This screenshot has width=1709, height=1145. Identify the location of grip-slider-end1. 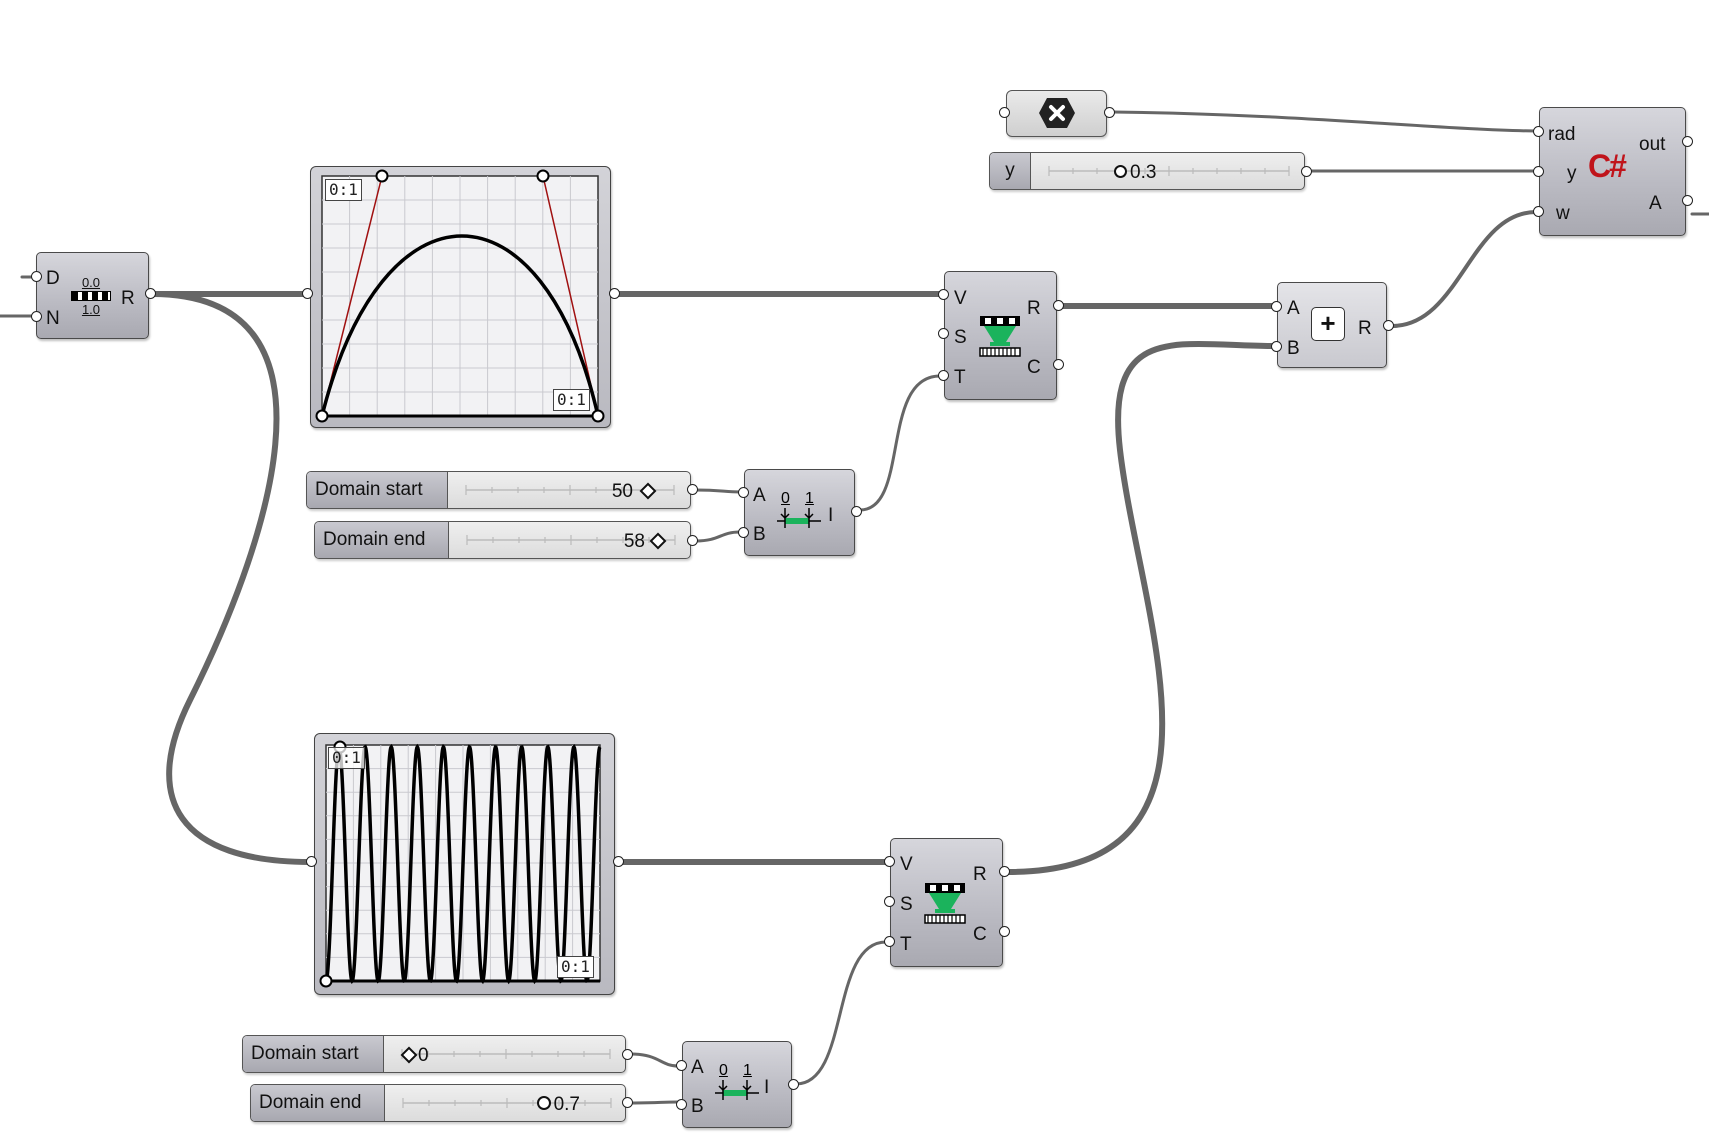
(692, 540).